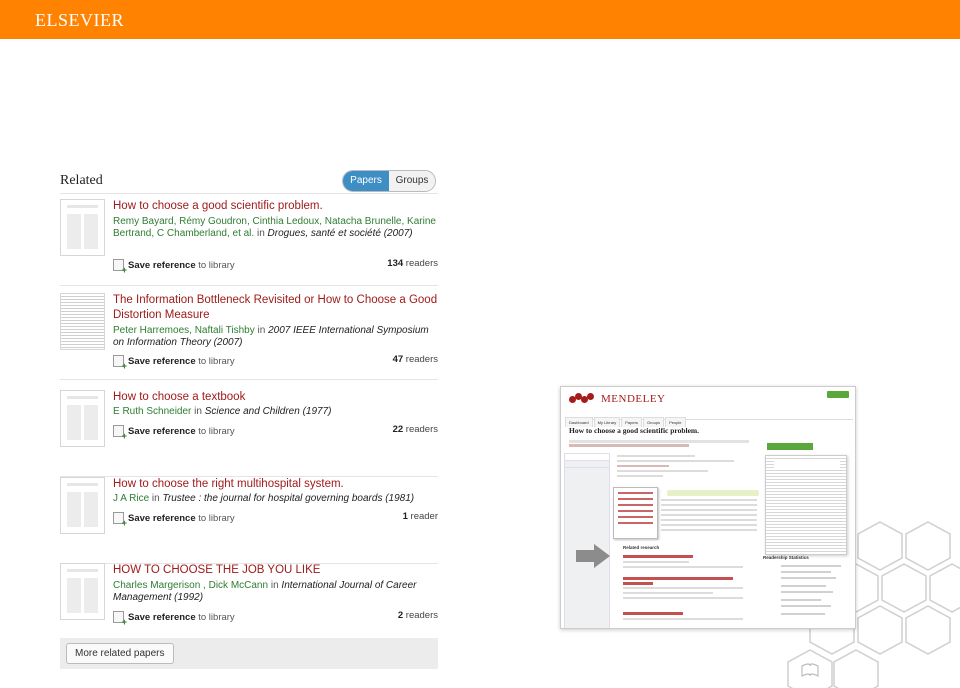 Image resolution: width=960 pixels, height=688 pixels. I want to click on mendeley-logo-icon, so click(583, 399).